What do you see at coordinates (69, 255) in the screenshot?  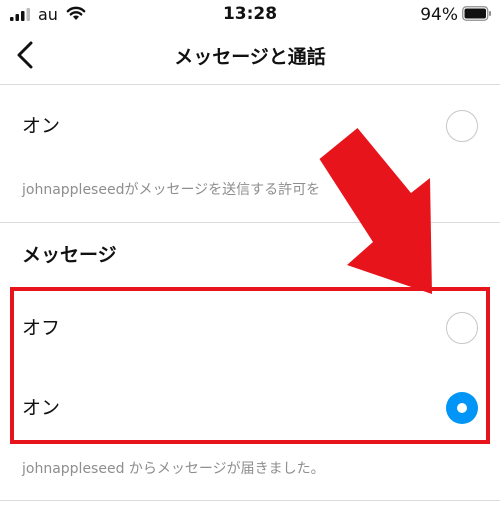 I see `section-title-messages: メッセージ` at bounding box center [69, 255].